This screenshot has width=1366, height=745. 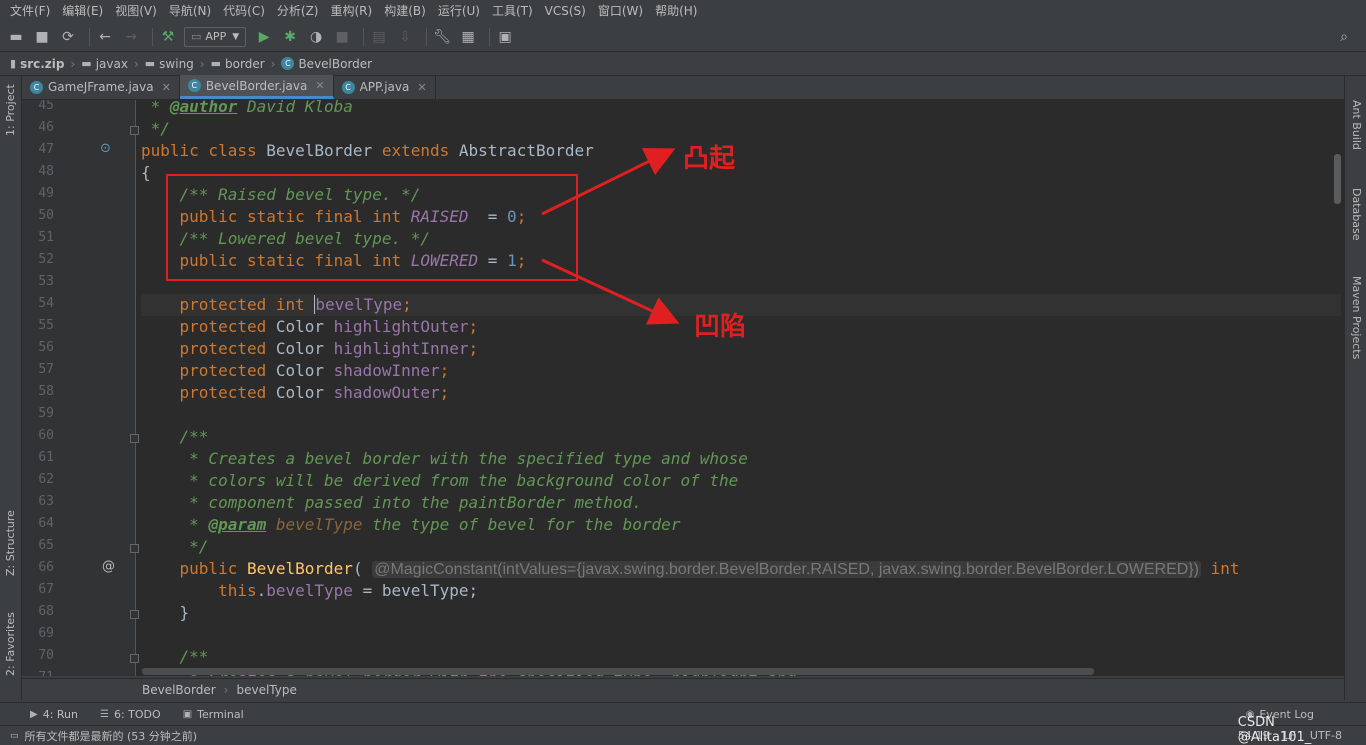 What do you see at coordinates (104, 714) in the screenshot?
I see `list-icon: ☰` at bounding box center [104, 714].